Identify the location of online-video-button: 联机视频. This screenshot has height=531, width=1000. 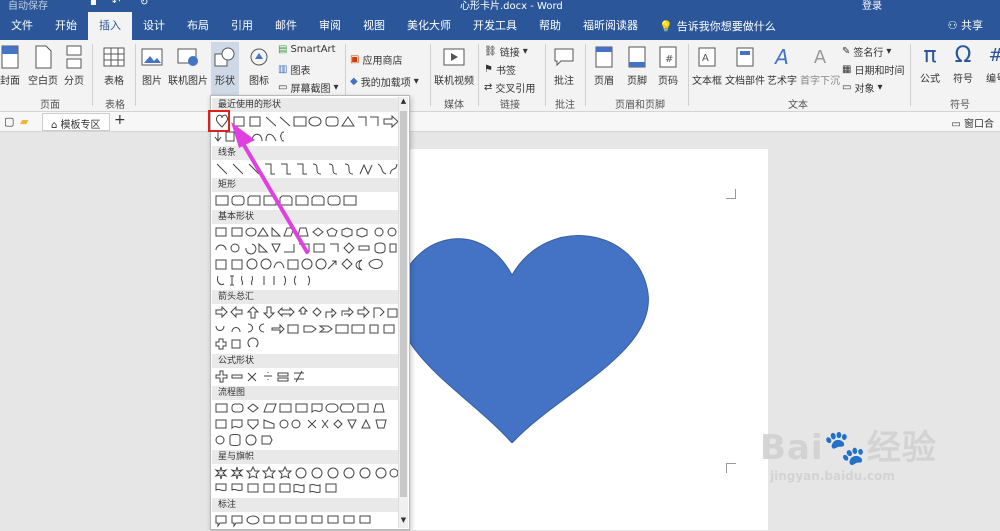
(454, 65).